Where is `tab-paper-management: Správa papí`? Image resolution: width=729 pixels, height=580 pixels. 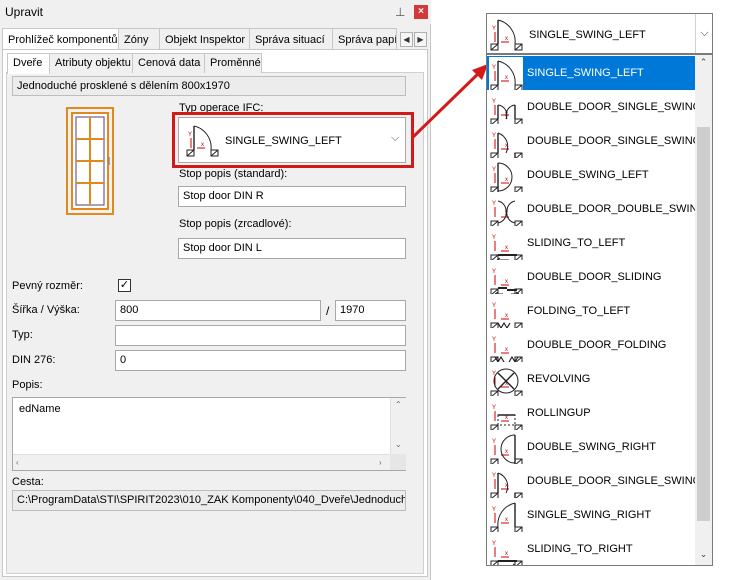 tab-paper-management: Správa papí is located at coordinates (364, 39).